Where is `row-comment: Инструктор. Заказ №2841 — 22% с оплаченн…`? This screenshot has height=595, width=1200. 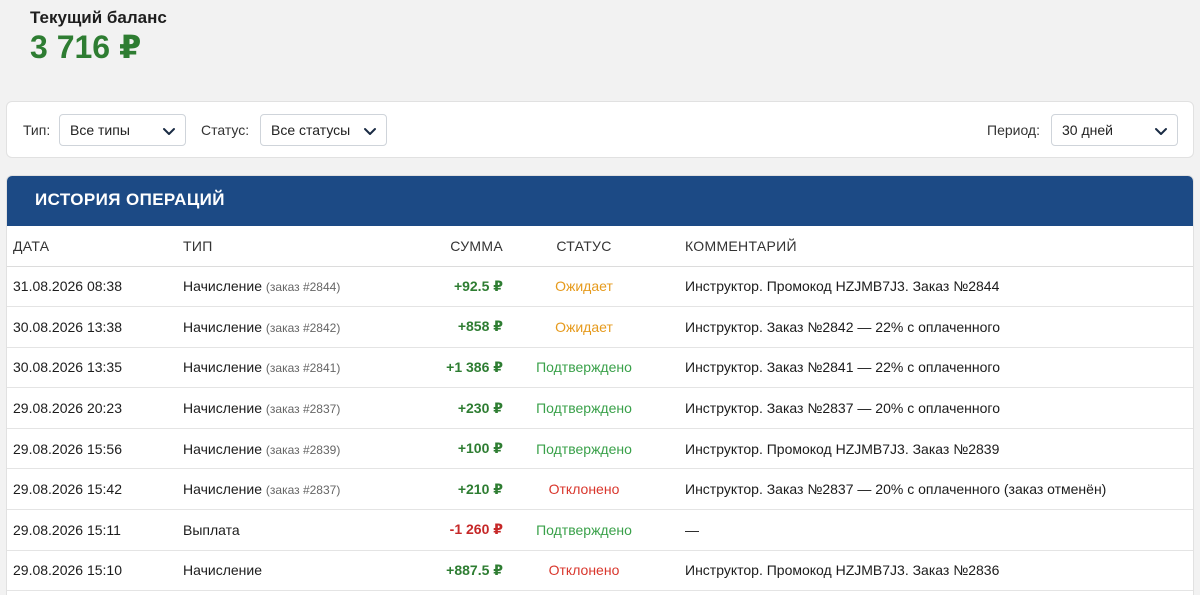 row-comment: Инструктор. Заказ №2841 — 22% с оплаченн… is located at coordinates (926, 368).